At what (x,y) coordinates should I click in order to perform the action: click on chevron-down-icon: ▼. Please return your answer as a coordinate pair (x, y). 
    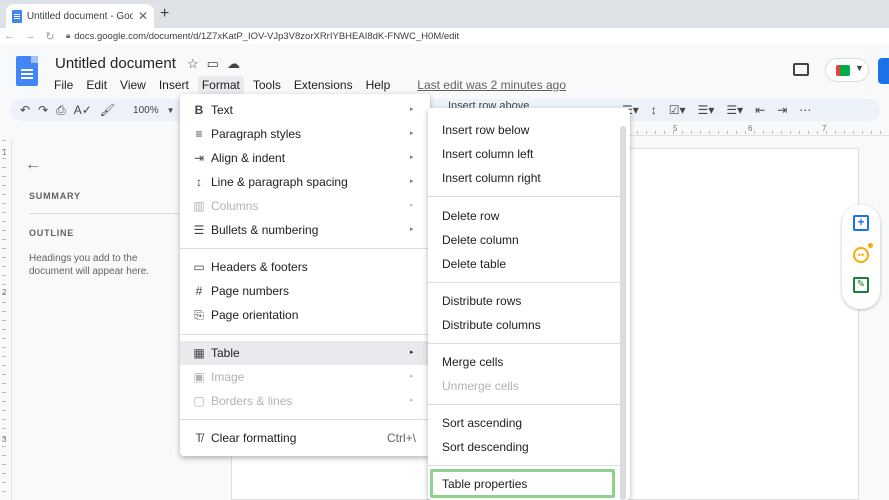
    Looking at the image, I should click on (171, 110).